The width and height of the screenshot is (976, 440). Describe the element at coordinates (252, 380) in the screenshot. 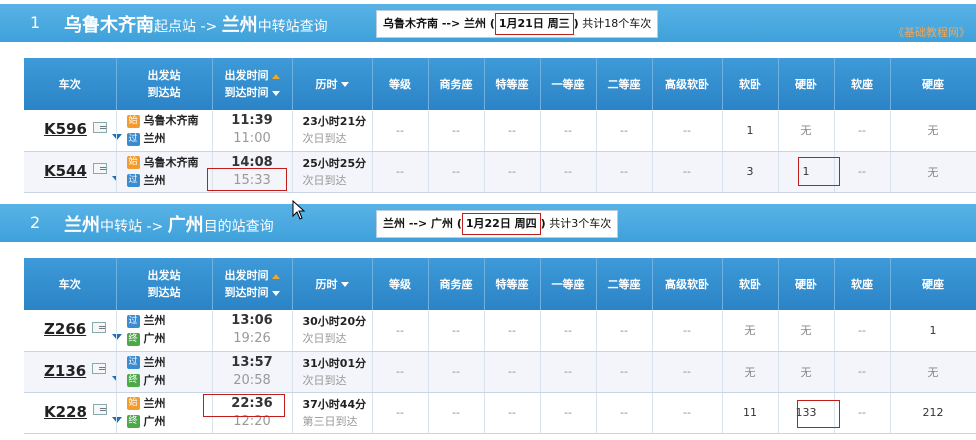

I see `arrival-time: 20:58` at that location.